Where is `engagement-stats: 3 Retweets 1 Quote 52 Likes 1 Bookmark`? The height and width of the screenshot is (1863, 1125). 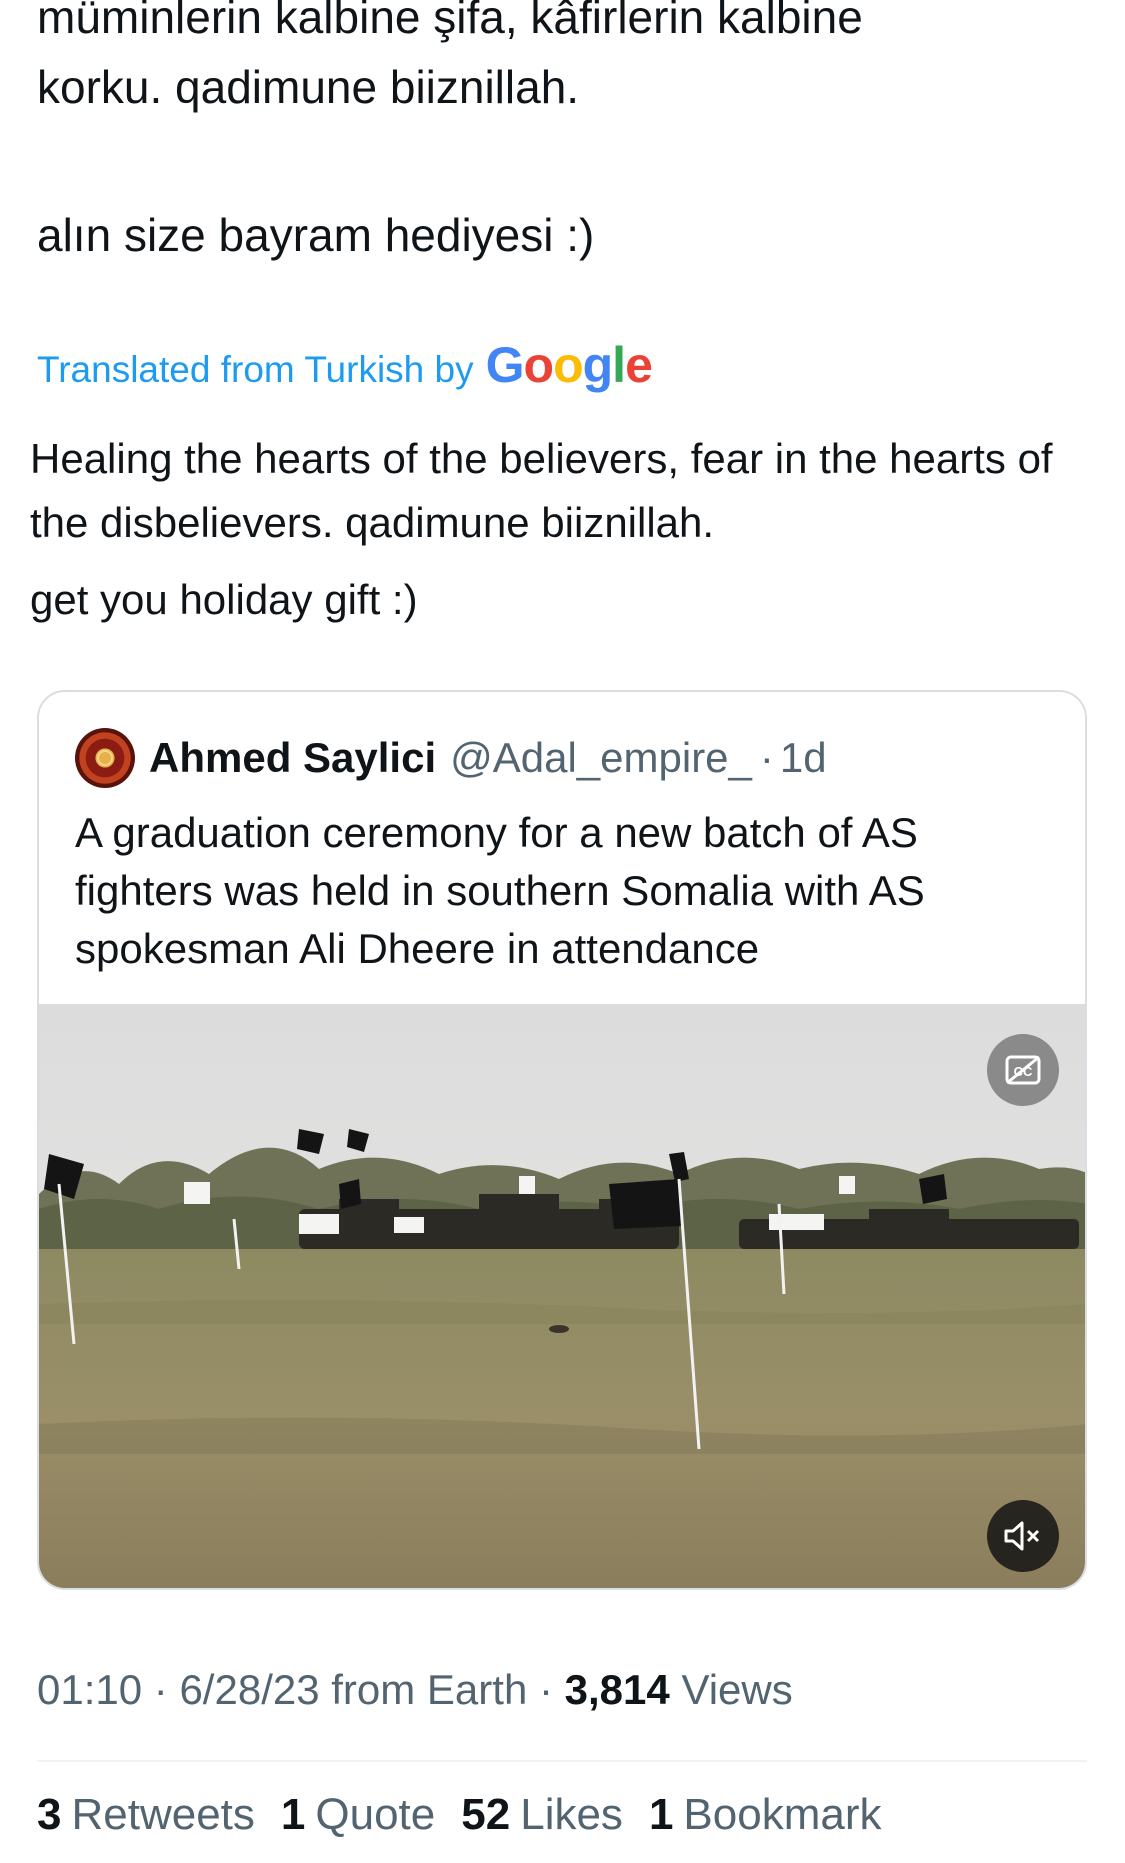
engagement-stats: 3 Retweets 1 Quote 52 Likes 1 Bookmark is located at coordinates (459, 1815).